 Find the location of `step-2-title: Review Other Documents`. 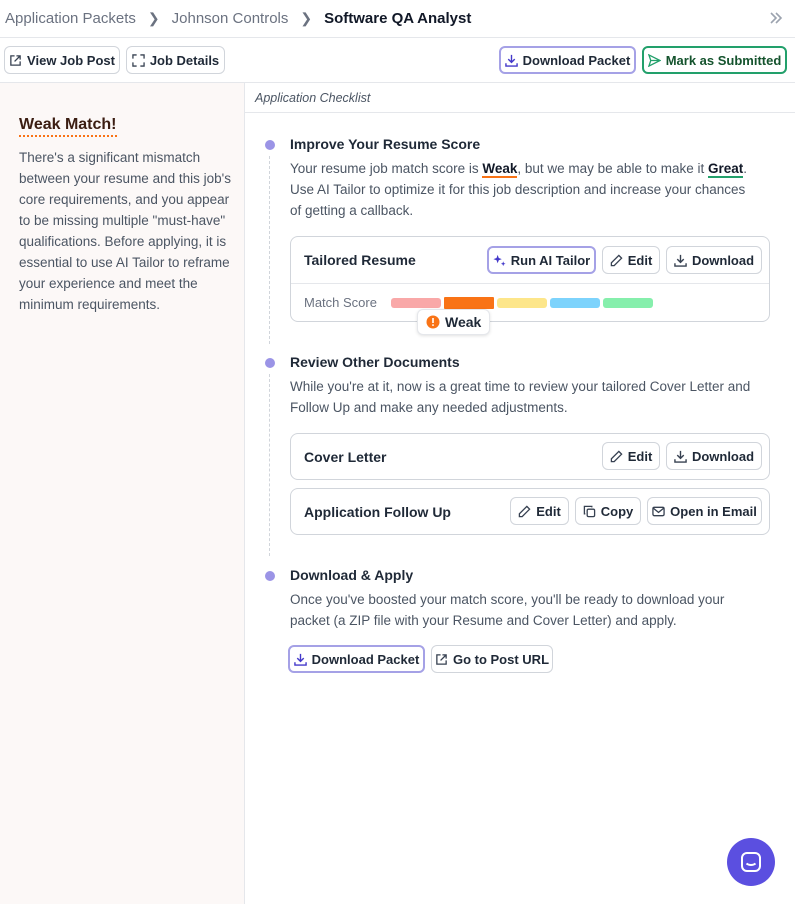

step-2-title: Review Other Documents is located at coordinates (375, 362).